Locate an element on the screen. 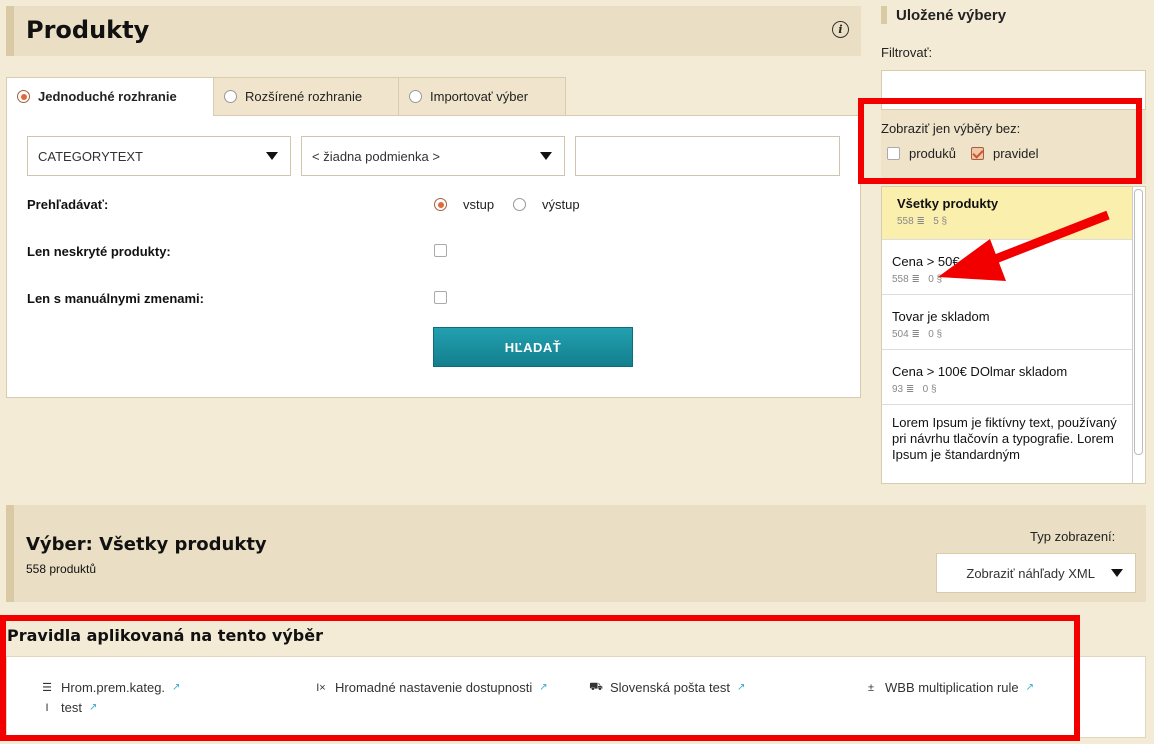 The image size is (1154, 744). selection-title: Výber: Všetky produkty is located at coordinates (146, 544).